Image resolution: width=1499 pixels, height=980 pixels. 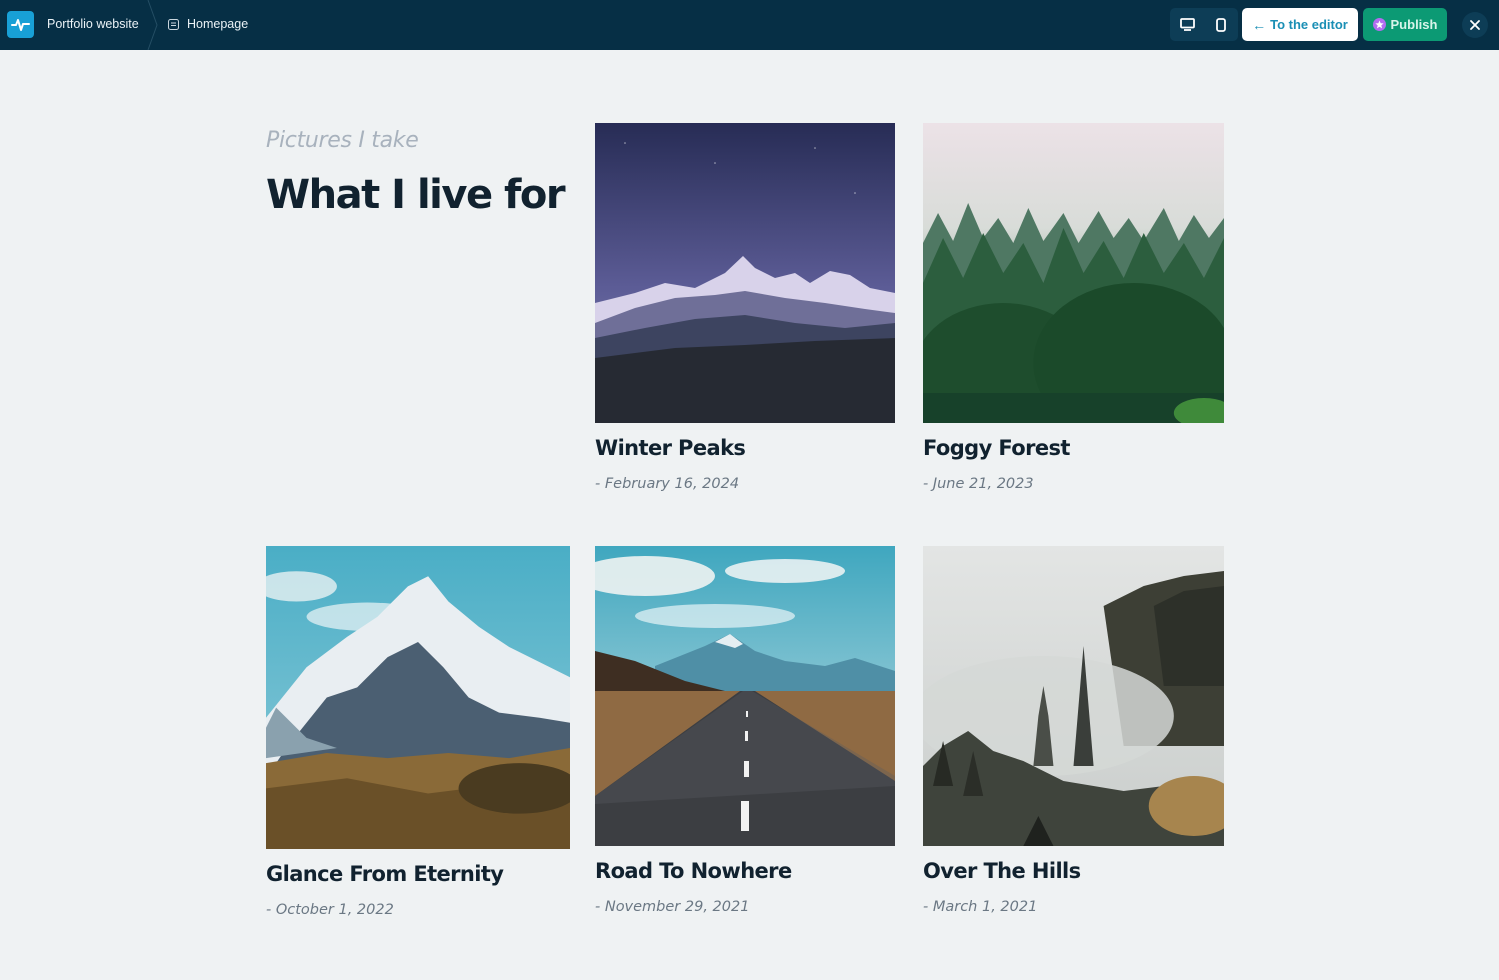 I want to click on mobile-view-button, so click(x=1221, y=24).